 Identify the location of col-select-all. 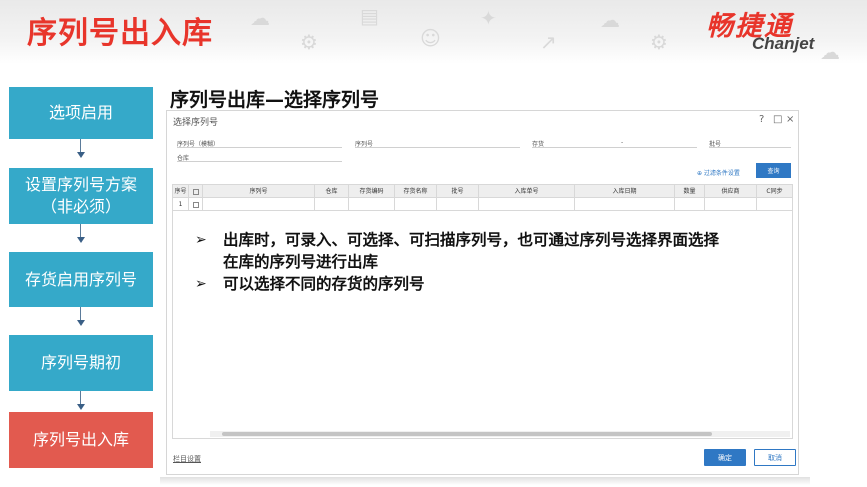
(196, 191).